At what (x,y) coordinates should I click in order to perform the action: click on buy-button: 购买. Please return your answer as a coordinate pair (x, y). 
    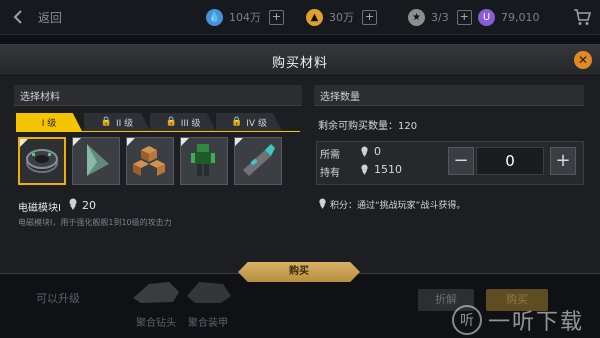
    Looking at the image, I should click on (299, 272).